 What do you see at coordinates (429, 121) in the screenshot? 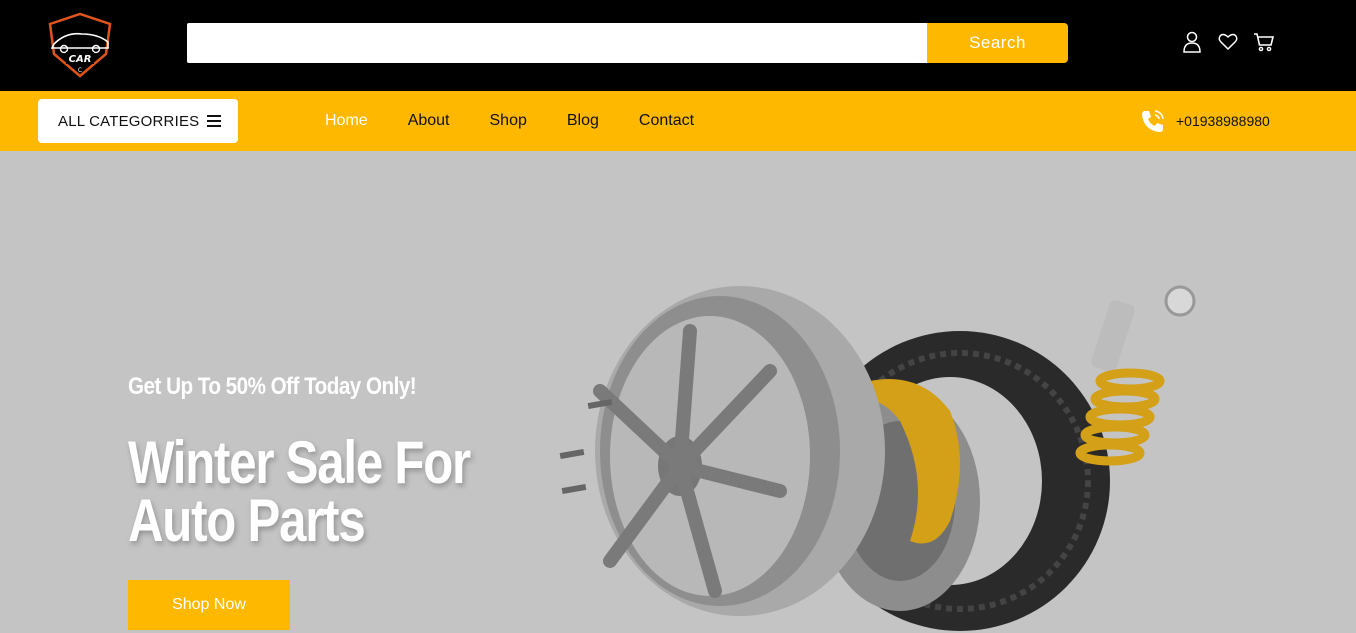
I see `nav-link-about: About` at bounding box center [429, 121].